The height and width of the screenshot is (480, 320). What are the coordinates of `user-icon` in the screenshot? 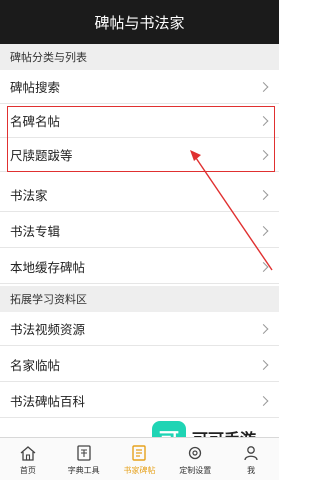 It's located at (251, 453).